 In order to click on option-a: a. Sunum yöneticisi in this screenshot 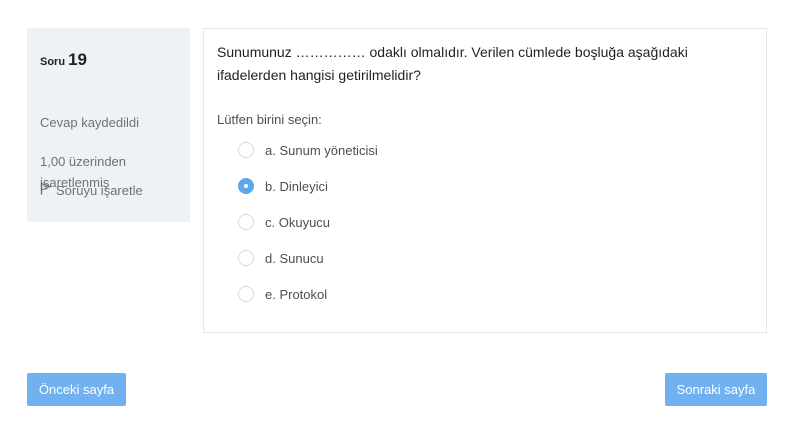, I will do `click(308, 150)`.